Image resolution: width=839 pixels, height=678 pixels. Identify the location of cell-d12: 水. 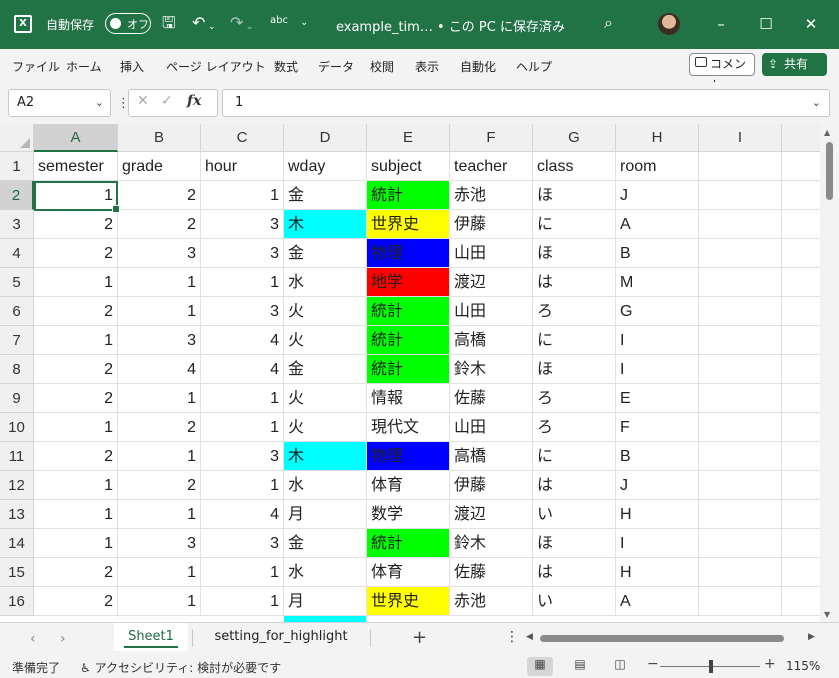
(325, 485).